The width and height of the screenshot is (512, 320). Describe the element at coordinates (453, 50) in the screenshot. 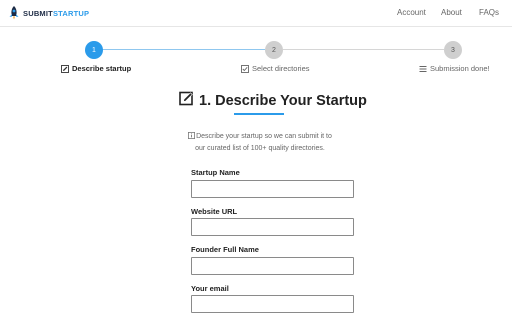

I see `step-3-circle: 3` at that location.